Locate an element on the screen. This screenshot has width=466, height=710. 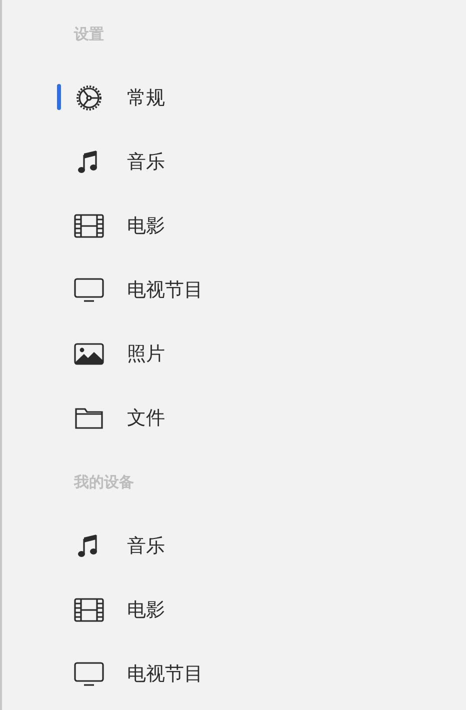
folder-icon is located at coordinates (89, 418).